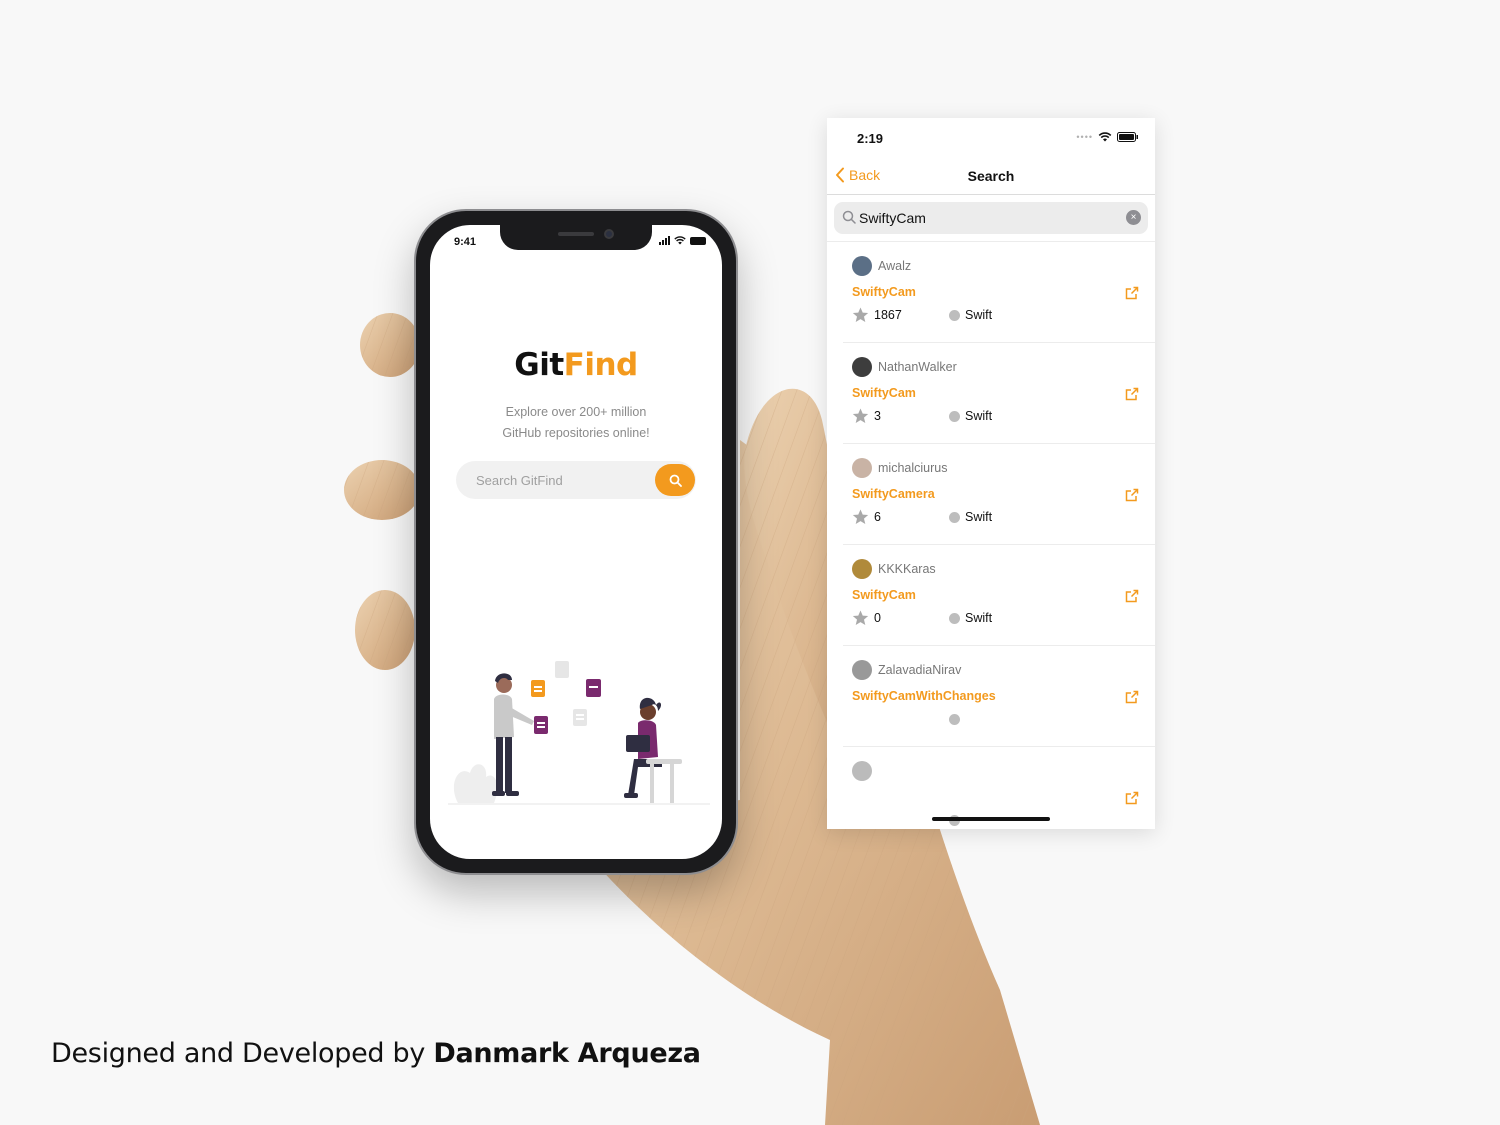 Image resolution: width=1500 pixels, height=1125 pixels. What do you see at coordinates (913, 468) in the screenshot?
I see `result-username: michalciurus` at bounding box center [913, 468].